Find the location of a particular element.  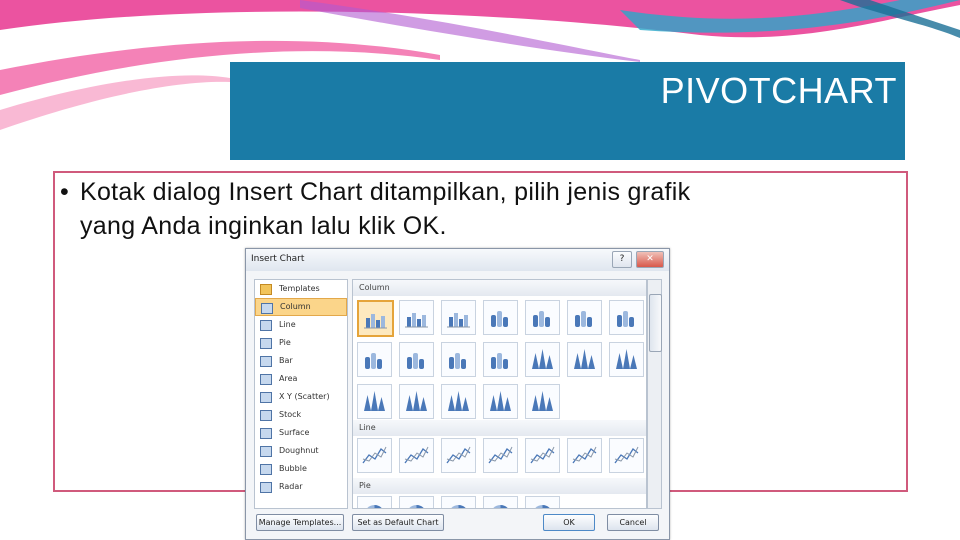

ok-button: OK is located at coordinates (569, 522).